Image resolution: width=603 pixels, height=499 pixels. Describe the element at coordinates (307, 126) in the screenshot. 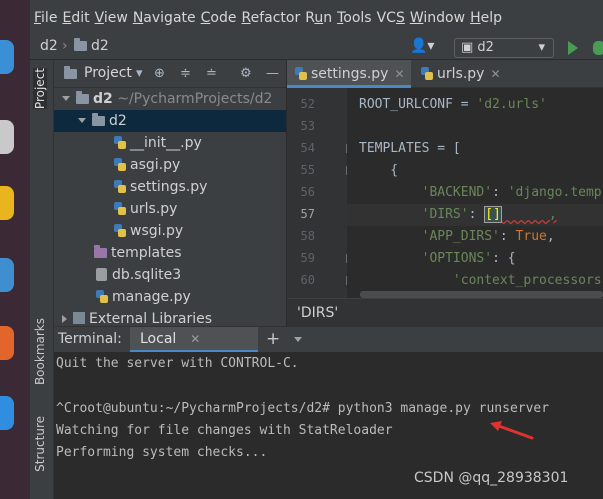

I see `line-number: 53` at that location.